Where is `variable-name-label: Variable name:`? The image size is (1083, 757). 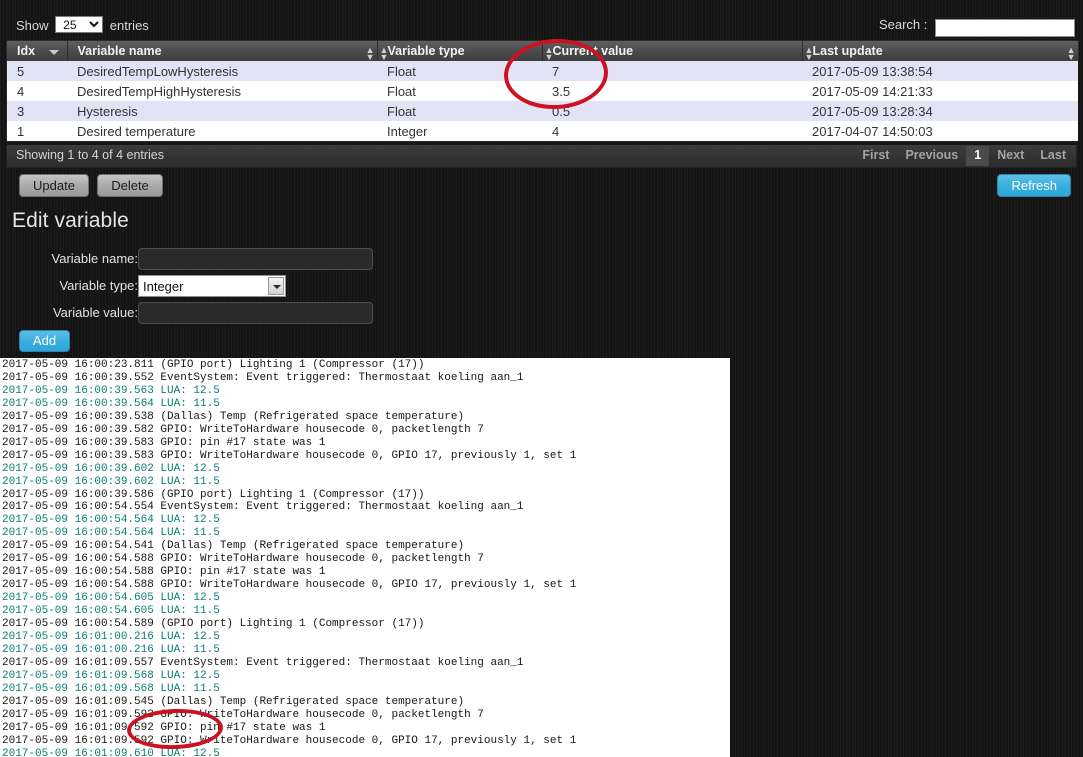
variable-name-label: Variable name: is located at coordinates (94, 258).